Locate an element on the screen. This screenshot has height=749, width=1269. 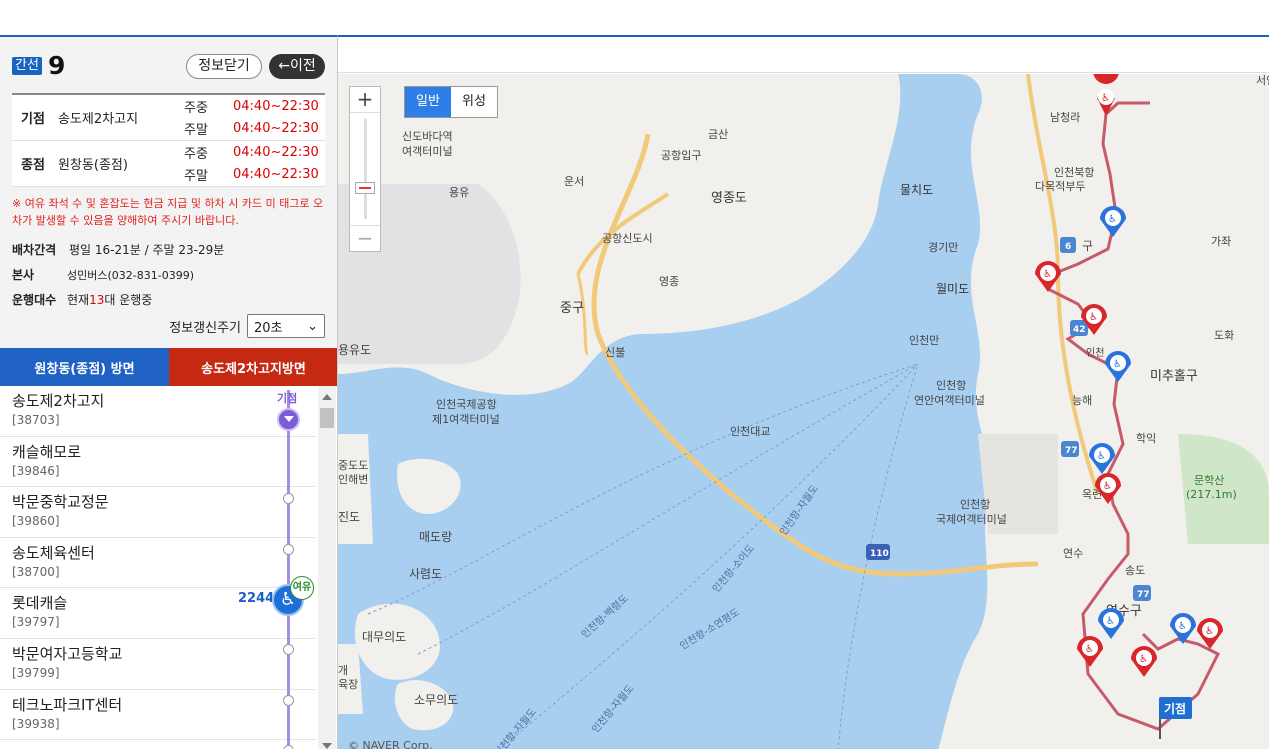
map-label: 다목적부두 is located at coordinates (1060, 186).